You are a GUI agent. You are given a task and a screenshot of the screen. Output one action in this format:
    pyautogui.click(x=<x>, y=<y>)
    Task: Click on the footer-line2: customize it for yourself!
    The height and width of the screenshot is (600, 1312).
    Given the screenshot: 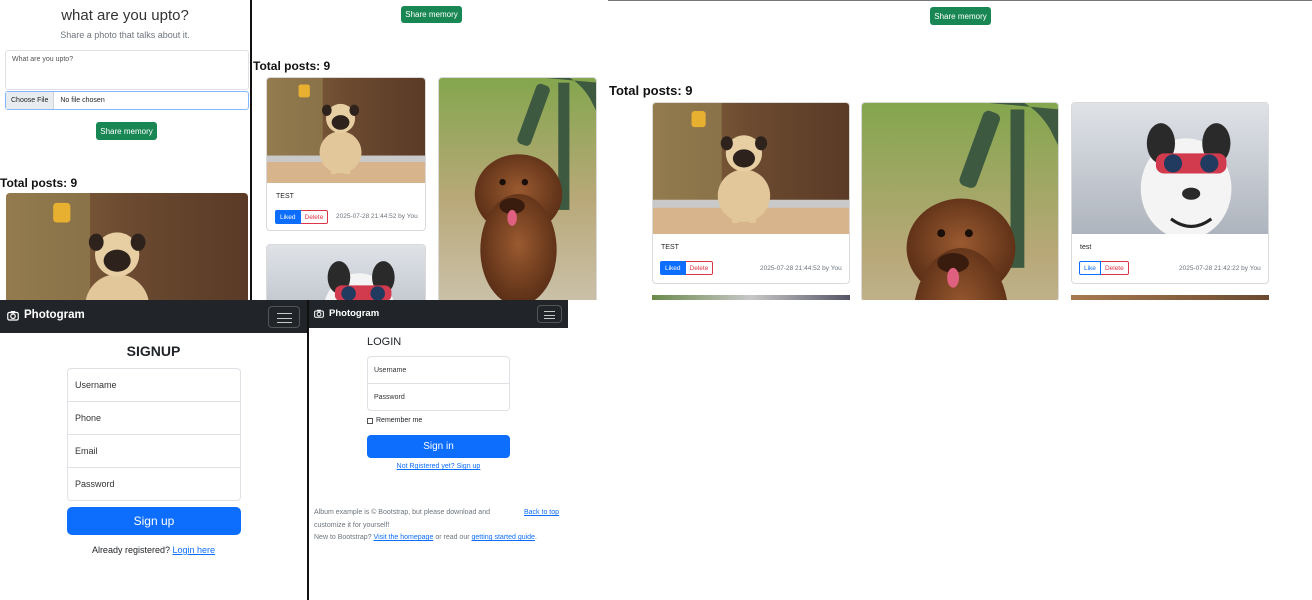 What is the action you would take?
    pyautogui.click(x=352, y=525)
    